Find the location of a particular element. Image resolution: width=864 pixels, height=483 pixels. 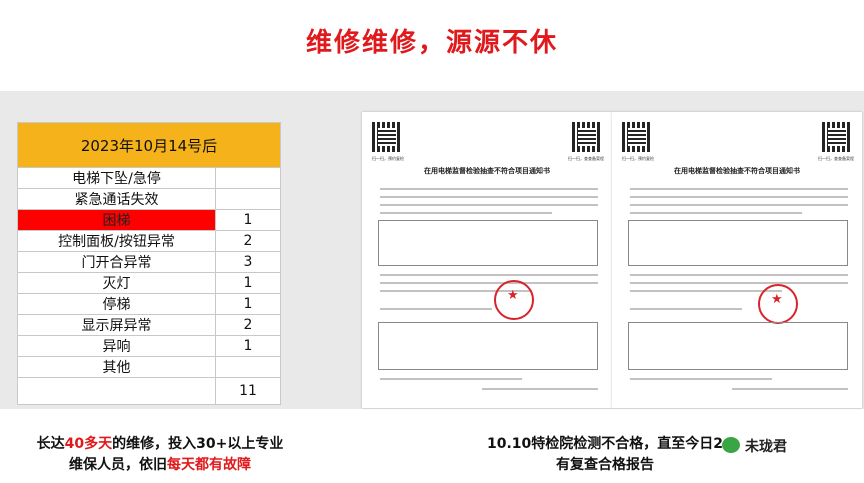

caption-highlight: 40多天 is located at coordinates (88, 444).